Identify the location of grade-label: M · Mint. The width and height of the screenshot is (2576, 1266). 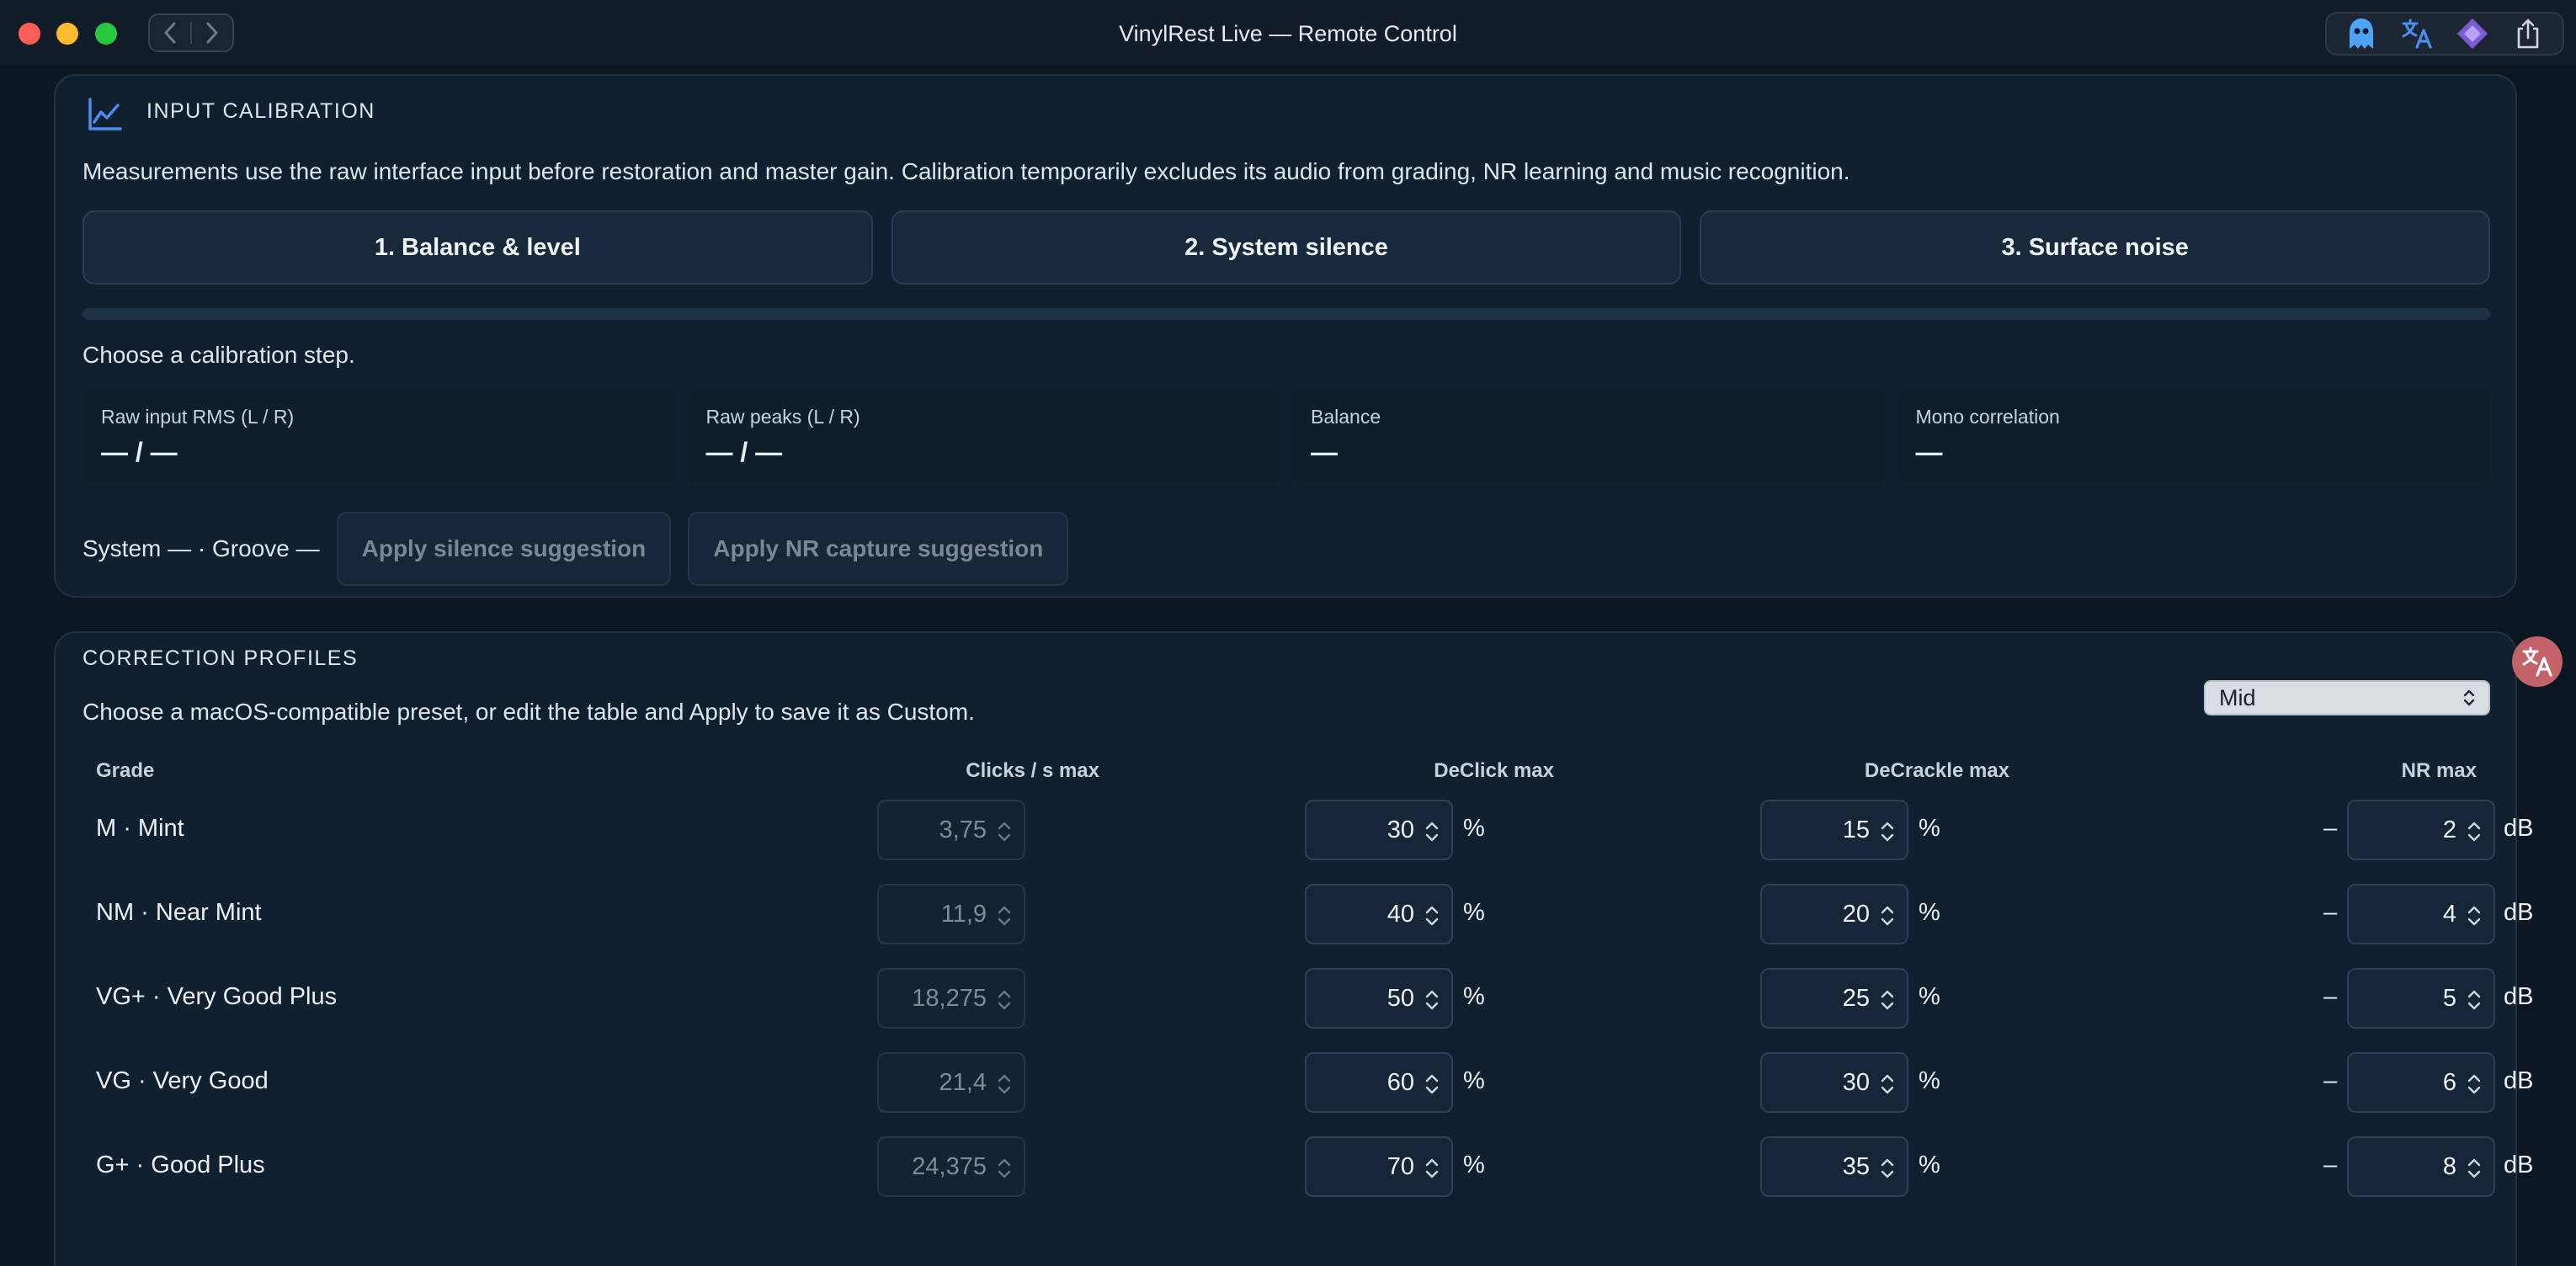
(140, 828).